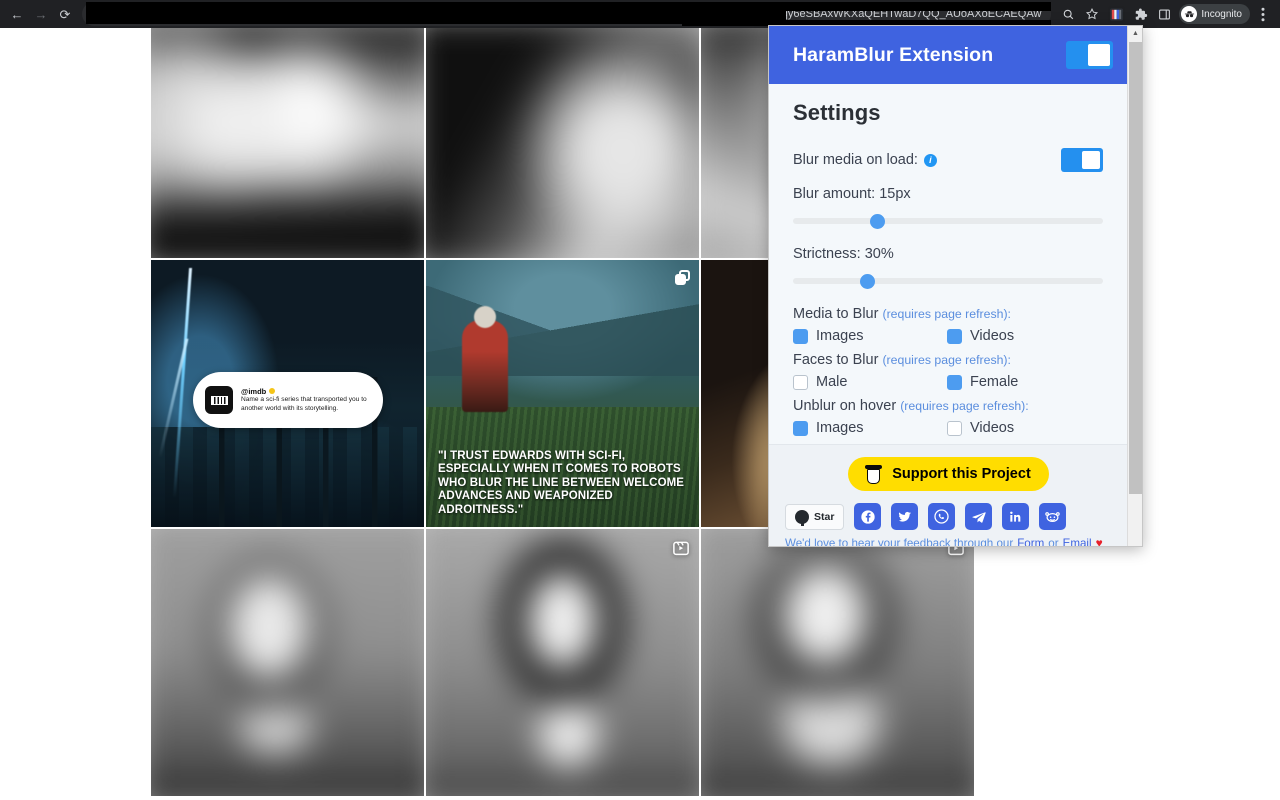  I want to click on support-this-project-button: Support this Project, so click(948, 474).